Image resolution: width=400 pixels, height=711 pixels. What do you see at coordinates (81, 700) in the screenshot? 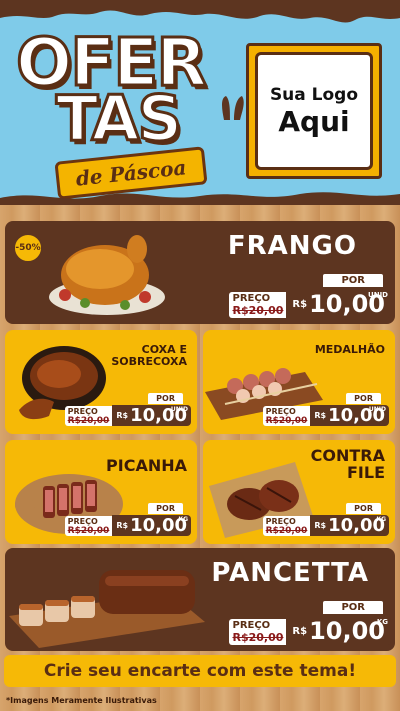
I see `disclaimer-note: *Imagens Meramente Ilustrativas` at bounding box center [81, 700].